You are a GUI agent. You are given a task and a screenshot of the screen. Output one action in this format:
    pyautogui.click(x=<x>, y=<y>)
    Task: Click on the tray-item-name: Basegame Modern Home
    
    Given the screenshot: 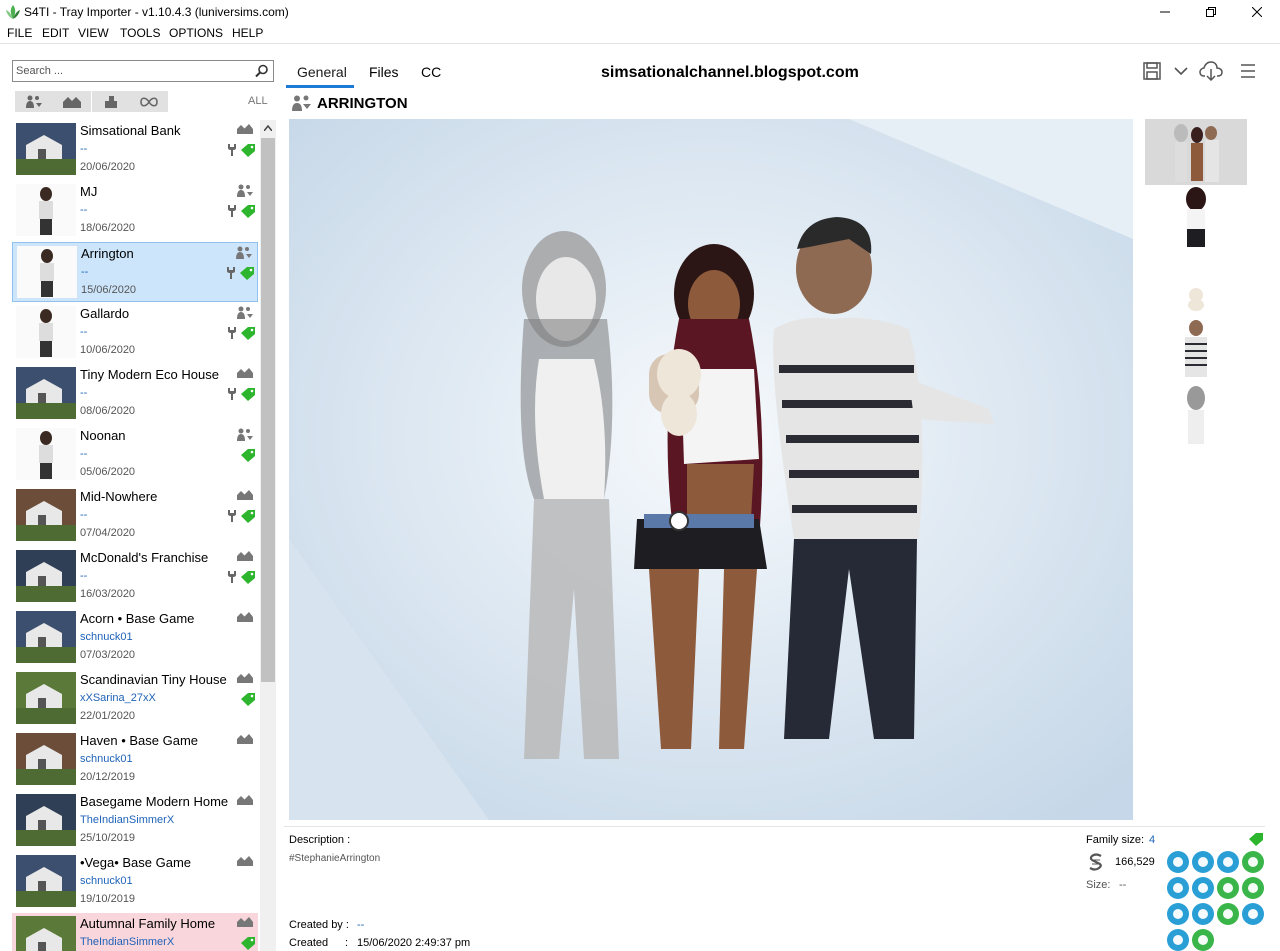 What is the action you would take?
    pyautogui.click(x=154, y=801)
    